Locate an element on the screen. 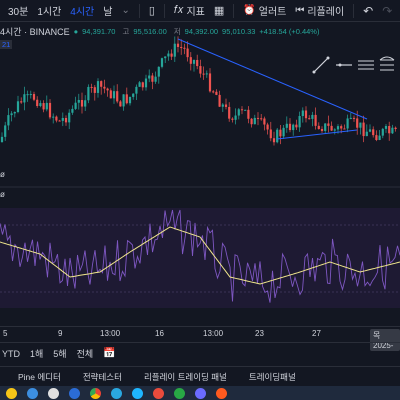  undo-icon: ↶ is located at coordinates (368, 11).